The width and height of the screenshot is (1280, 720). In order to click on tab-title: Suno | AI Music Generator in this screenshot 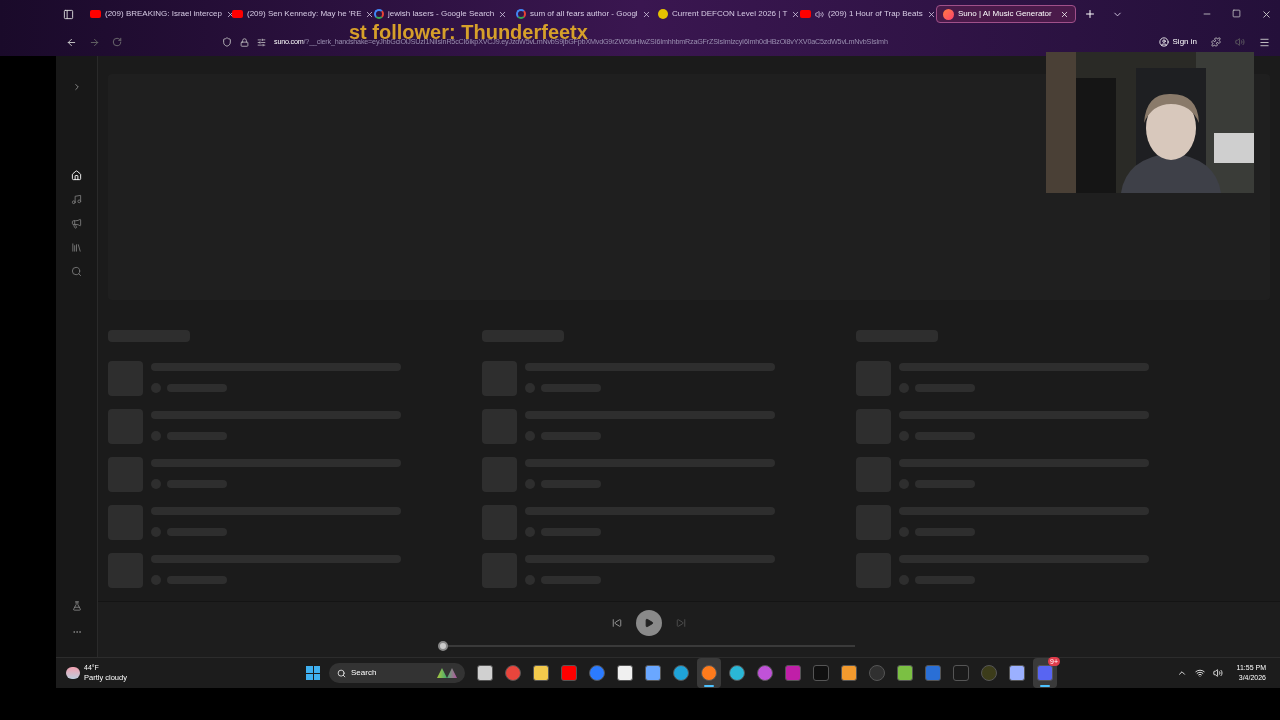, I will do `click(1005, 14)`.